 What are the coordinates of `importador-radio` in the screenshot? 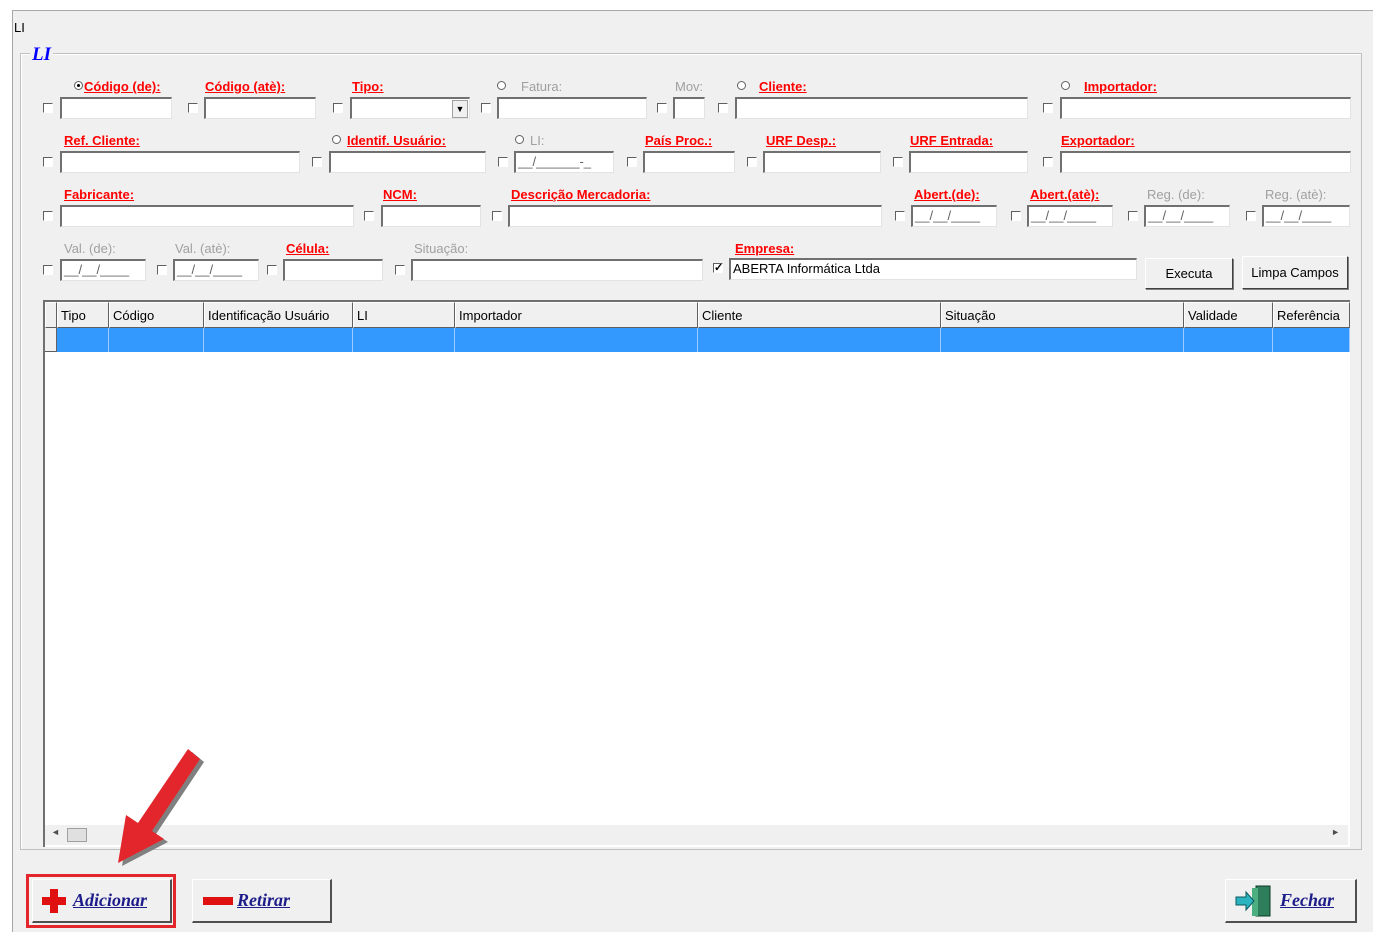 It's located at (1065, 85).